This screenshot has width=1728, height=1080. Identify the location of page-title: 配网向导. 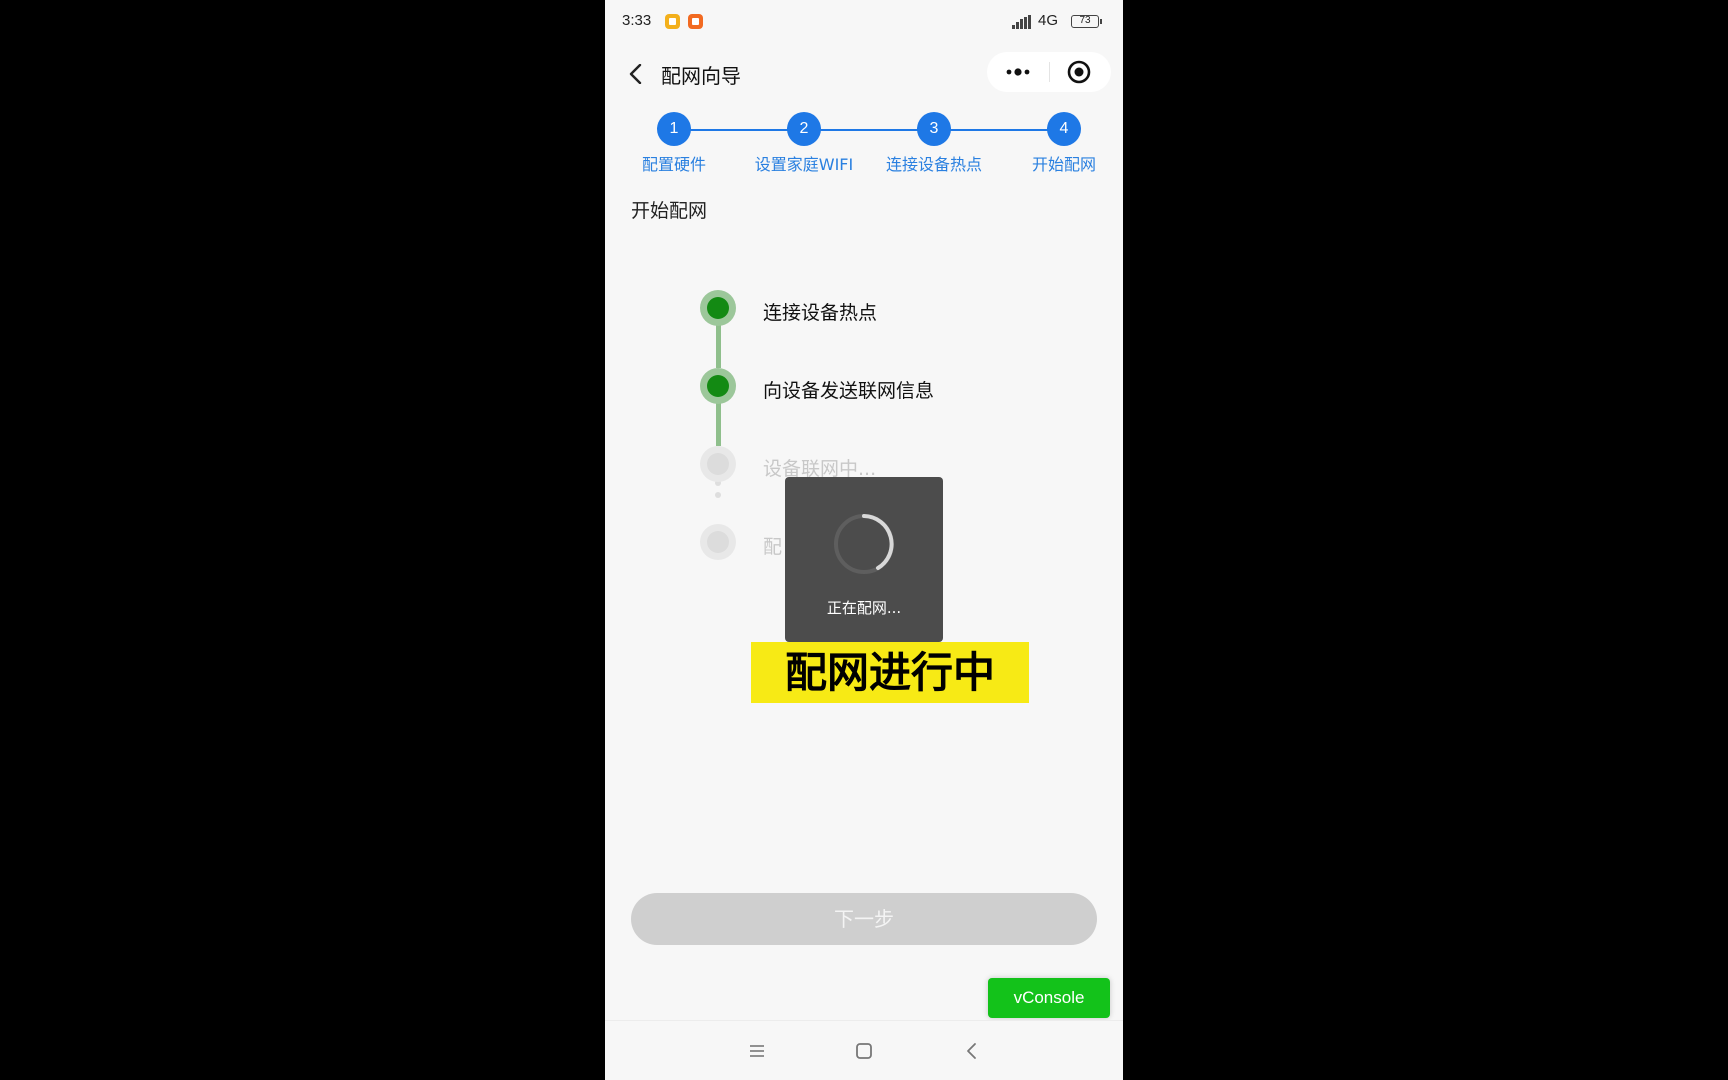
(701, 76).